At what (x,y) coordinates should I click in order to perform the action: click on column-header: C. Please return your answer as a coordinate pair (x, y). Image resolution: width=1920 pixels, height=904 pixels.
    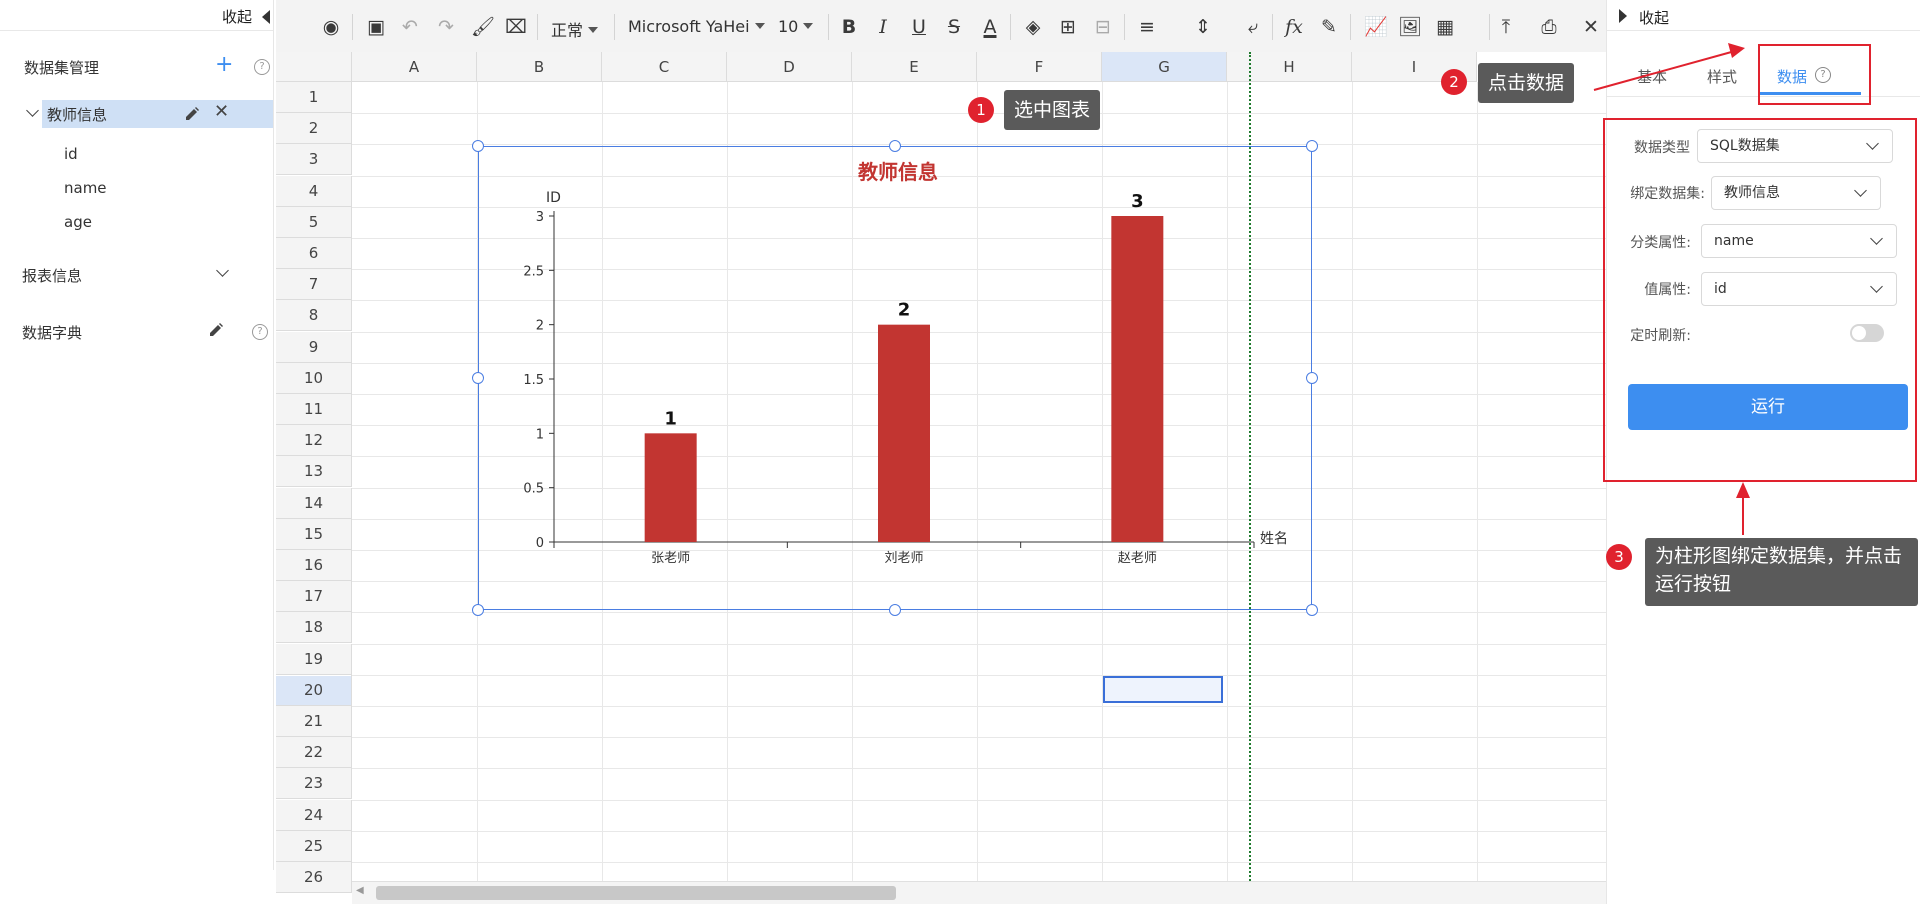
    Looking at the image, I should click on (664, 67).